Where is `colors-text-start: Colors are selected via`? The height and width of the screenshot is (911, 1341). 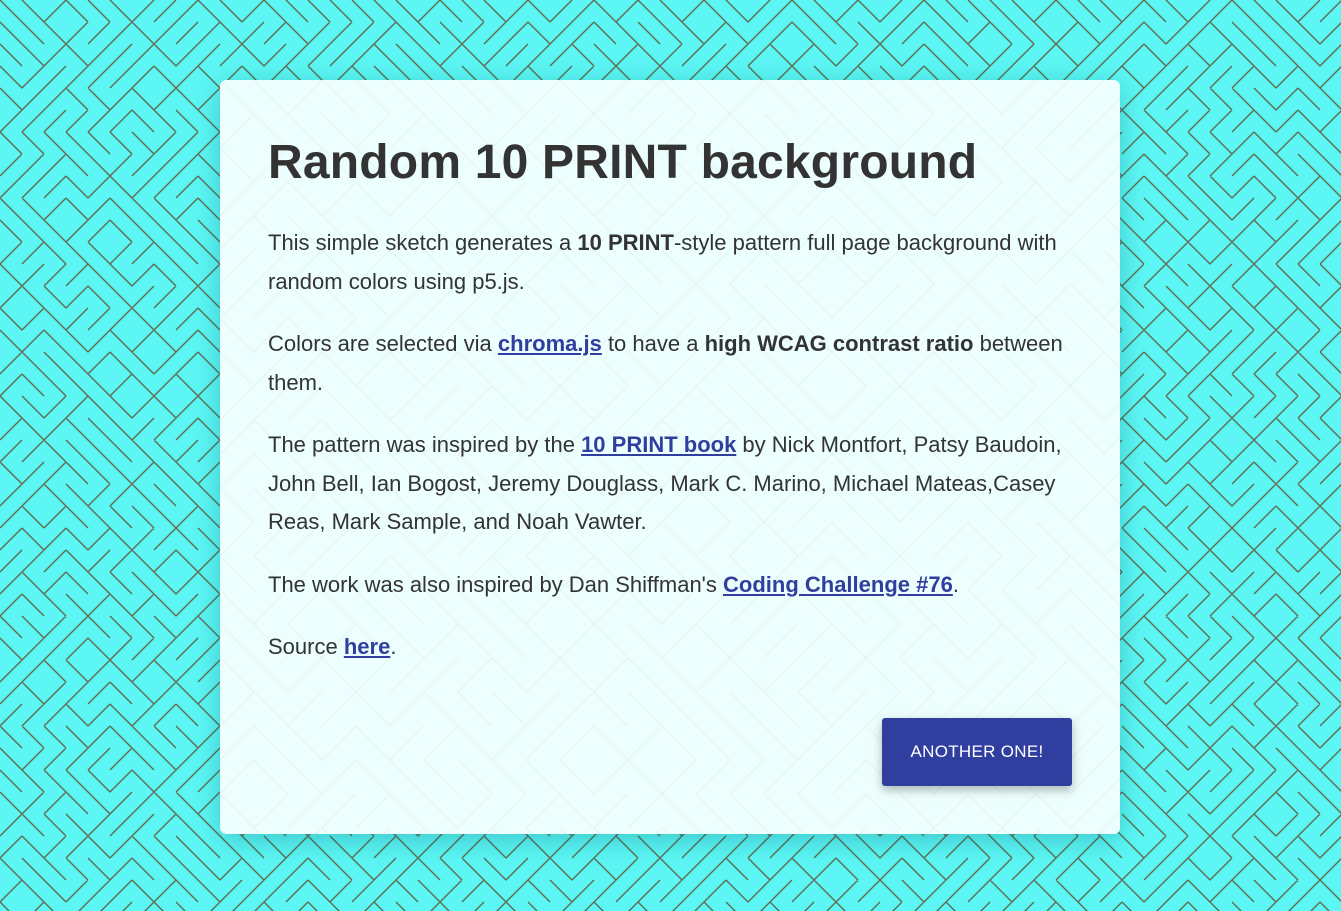 colors-text-start: Colors are selected via is located at coordinates (383, 343).